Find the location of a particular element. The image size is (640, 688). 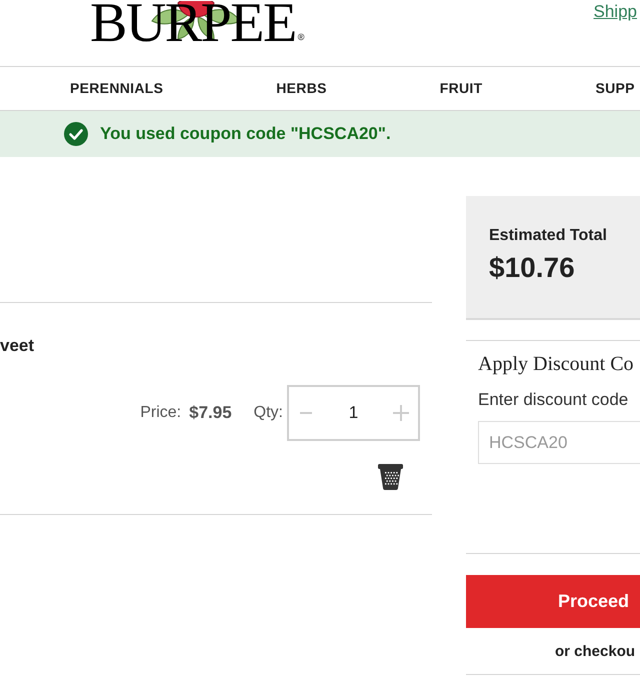

nav-link: HERBS is located at coordinates (301, 88).